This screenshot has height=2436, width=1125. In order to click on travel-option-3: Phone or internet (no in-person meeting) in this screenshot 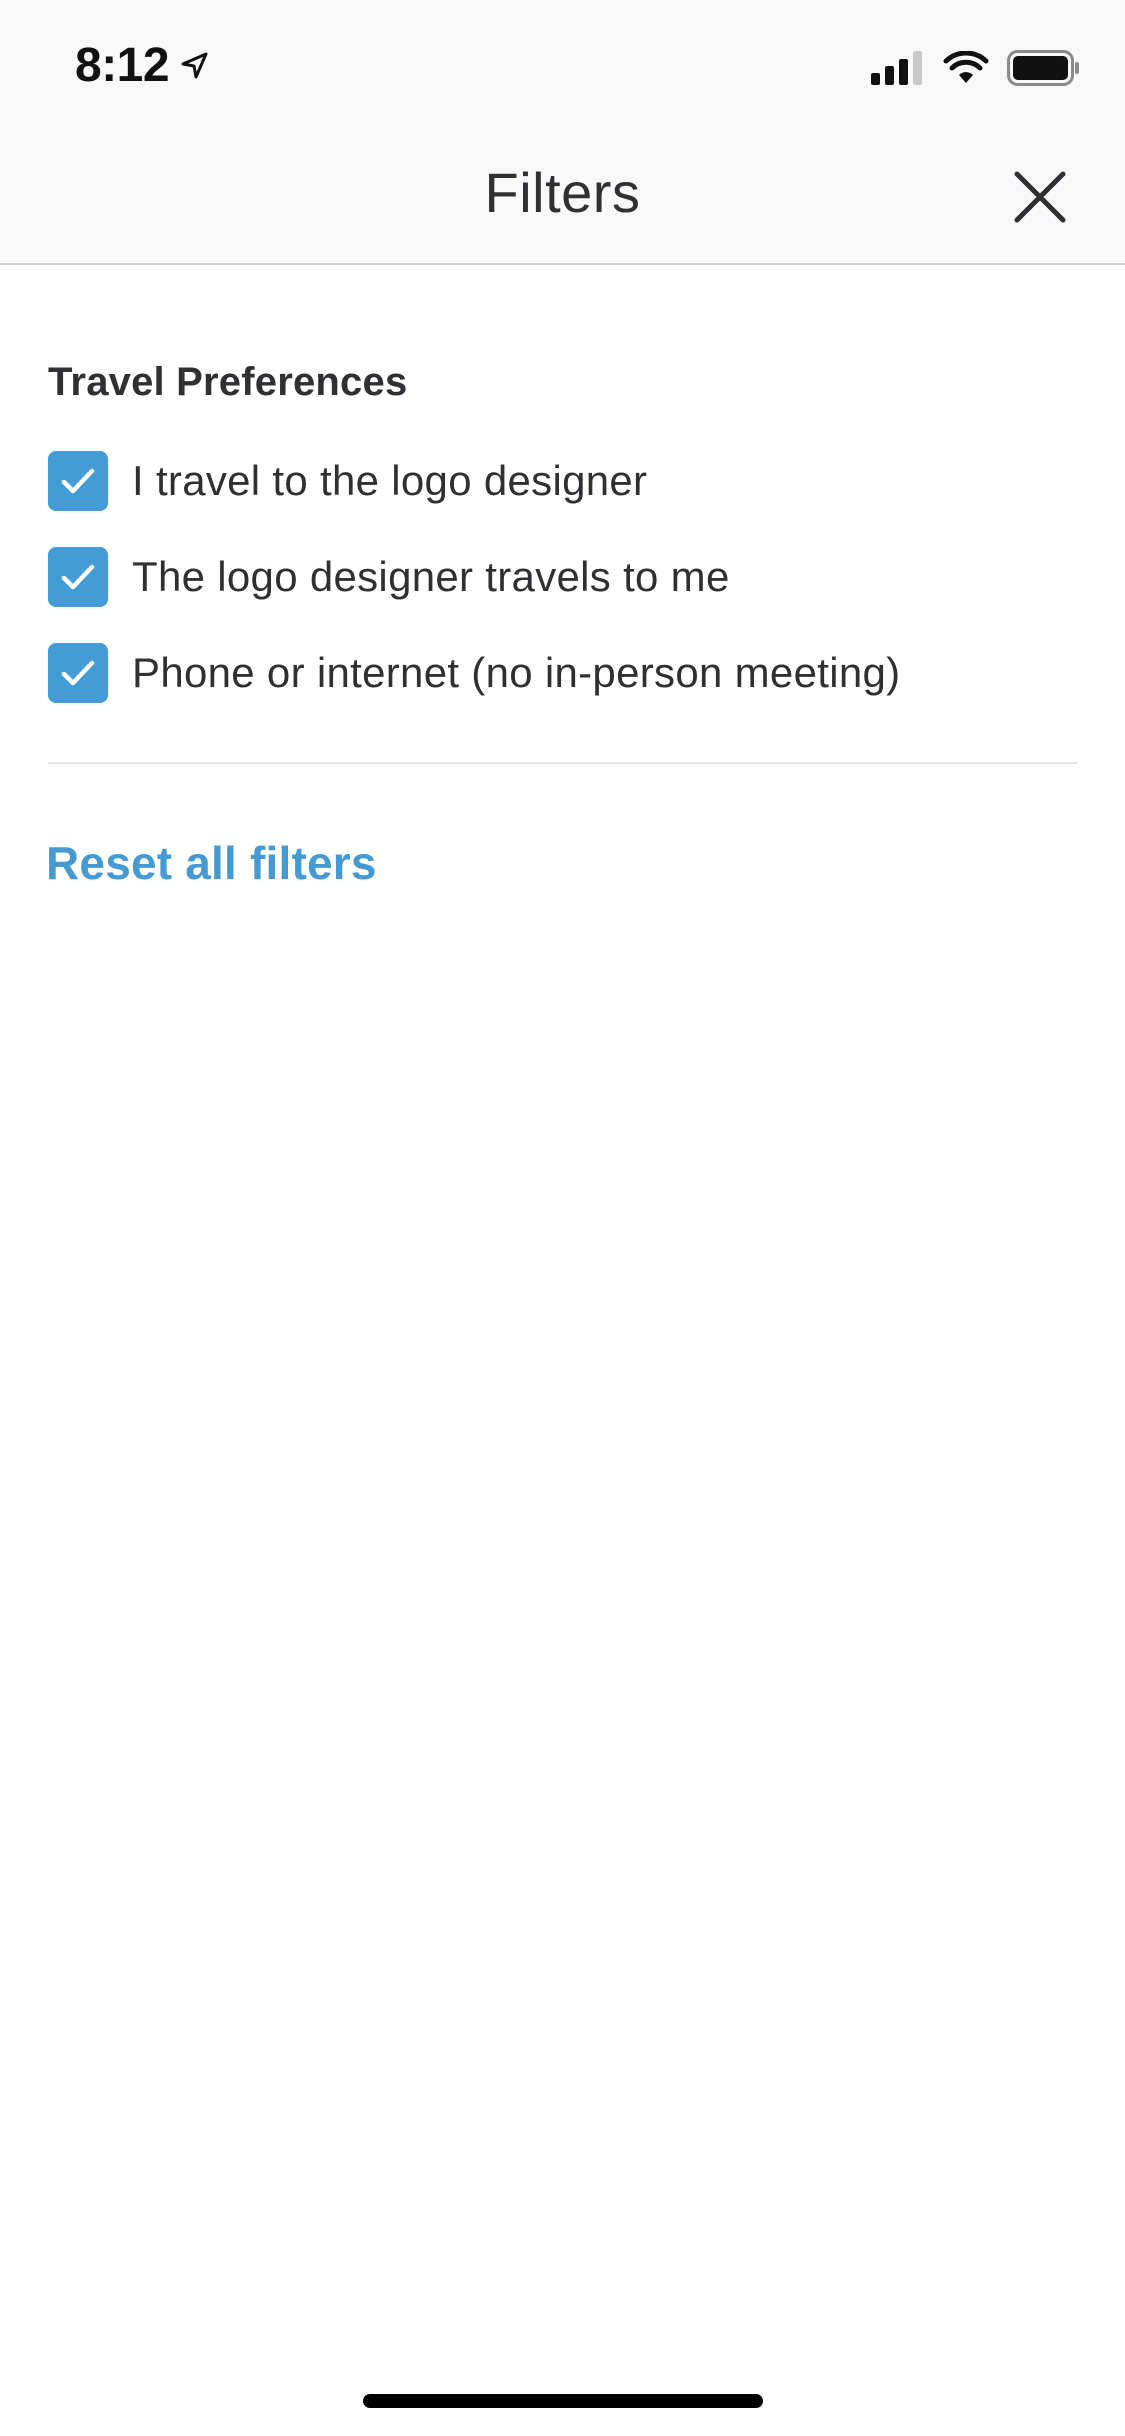, I will do `click(474, 673)`.